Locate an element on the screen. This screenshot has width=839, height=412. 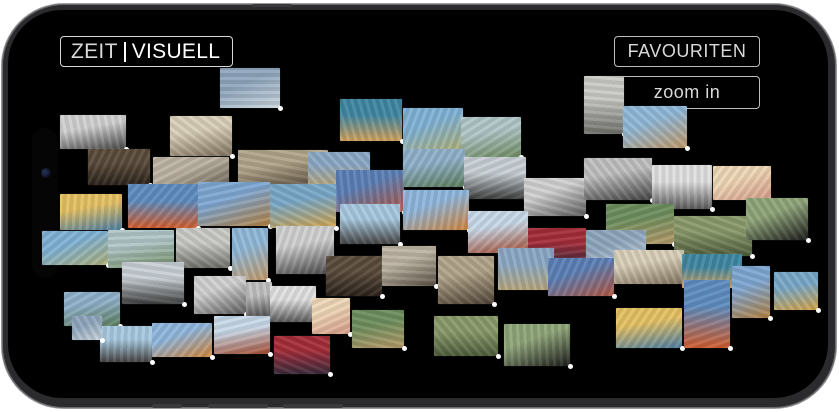
app-logo: ZEIT VISUELL is located at coordinates (147, 51).